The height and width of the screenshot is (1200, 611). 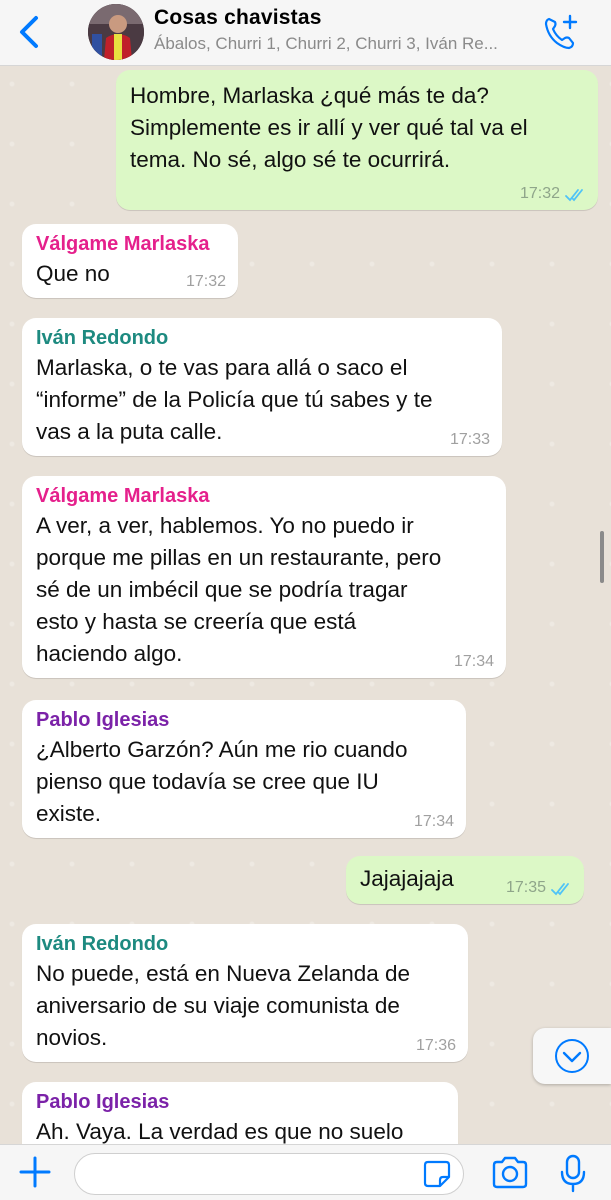 I want to click on back-chevron-icon, so click(x=29, y=32).